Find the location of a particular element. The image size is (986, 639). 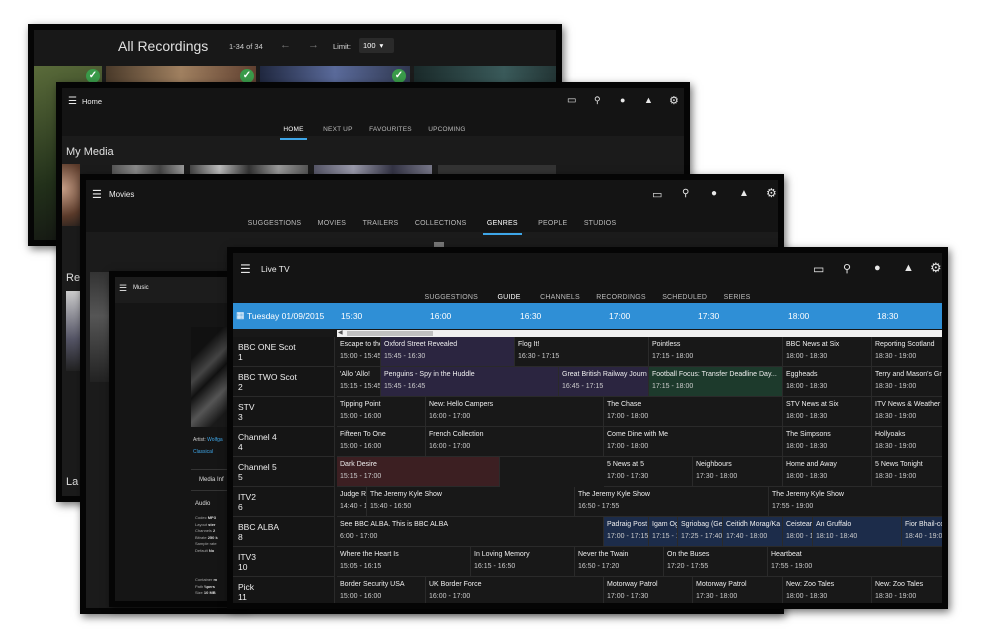

program-cell: BBC News at Six 18:00 - 18:30 is located at coordinates (827, 352).